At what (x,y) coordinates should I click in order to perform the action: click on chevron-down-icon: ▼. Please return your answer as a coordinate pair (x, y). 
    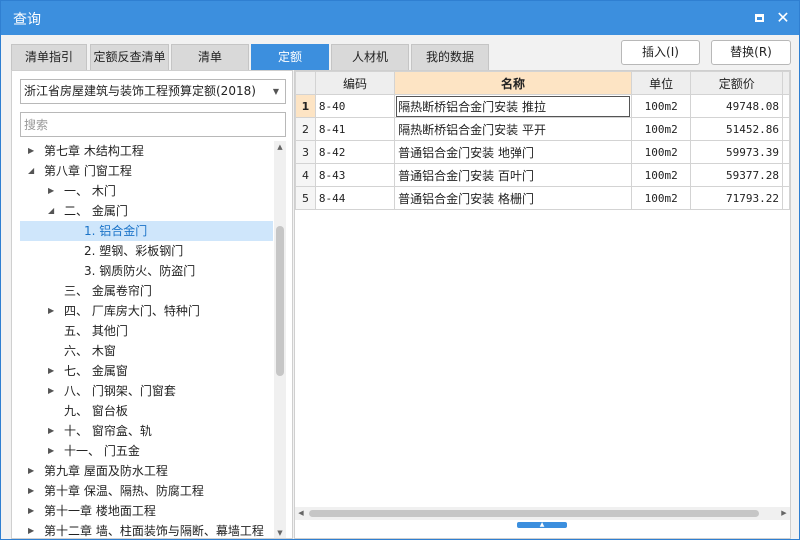
    Looking at the image, I should click on (275, 91).